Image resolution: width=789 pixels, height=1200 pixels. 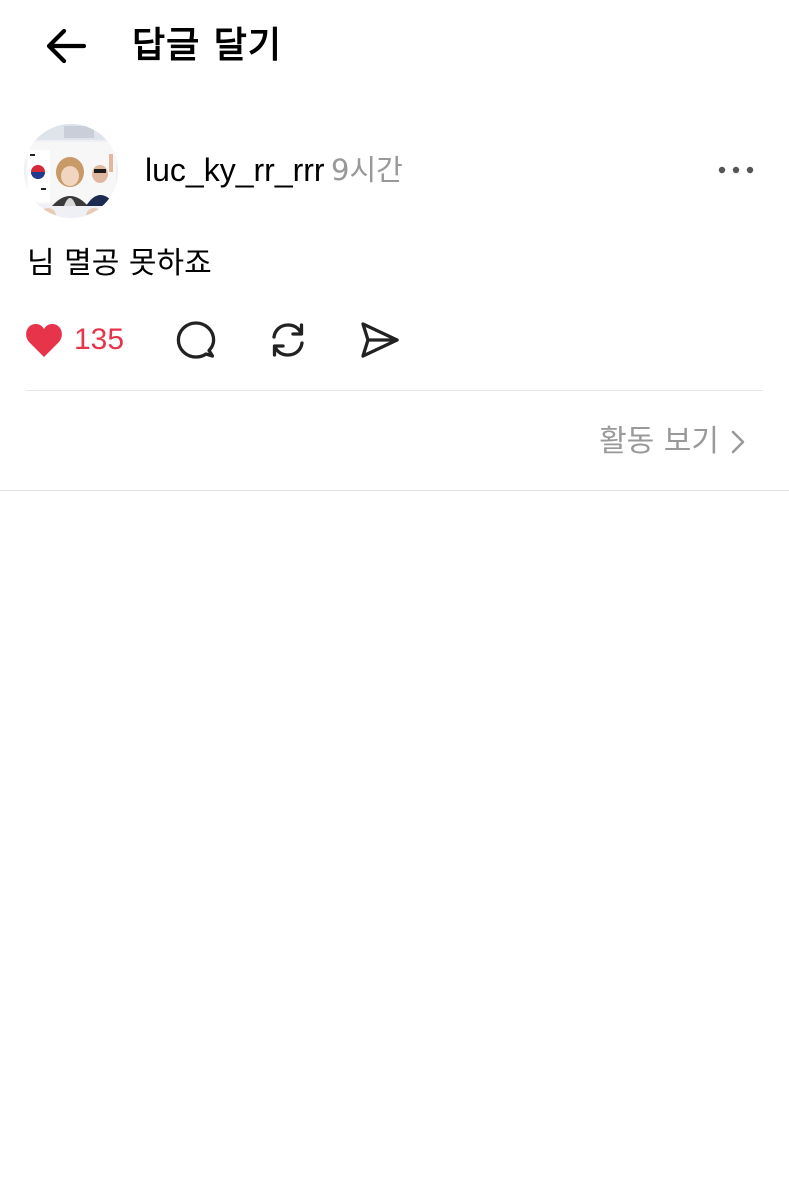 I want to click on more-options-button, so click(x=736, y=170).